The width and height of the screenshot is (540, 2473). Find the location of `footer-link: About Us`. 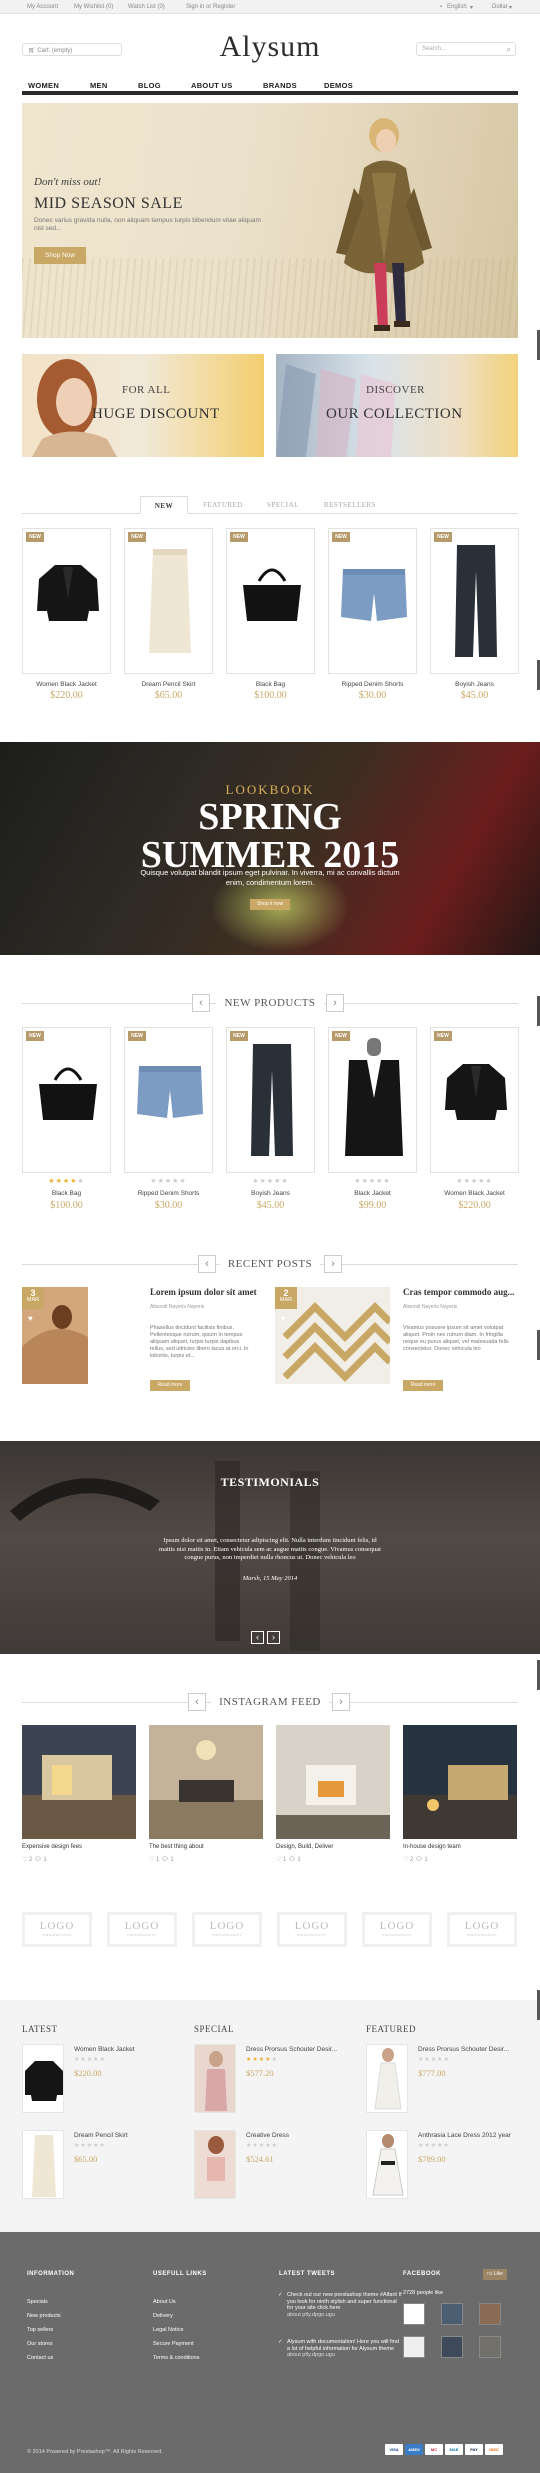

footer-link: About Us is located at coordinates (164, 2302).